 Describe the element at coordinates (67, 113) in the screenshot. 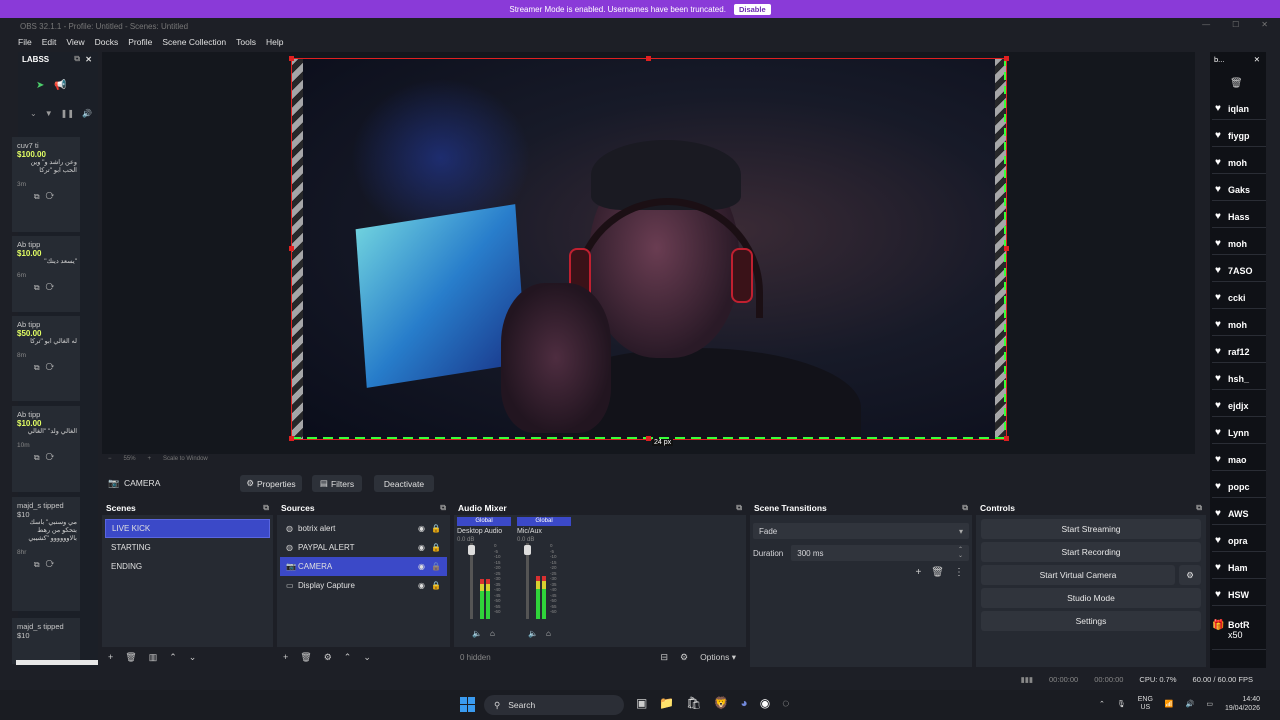

I see `pause-icon: ❚❚` at that location.